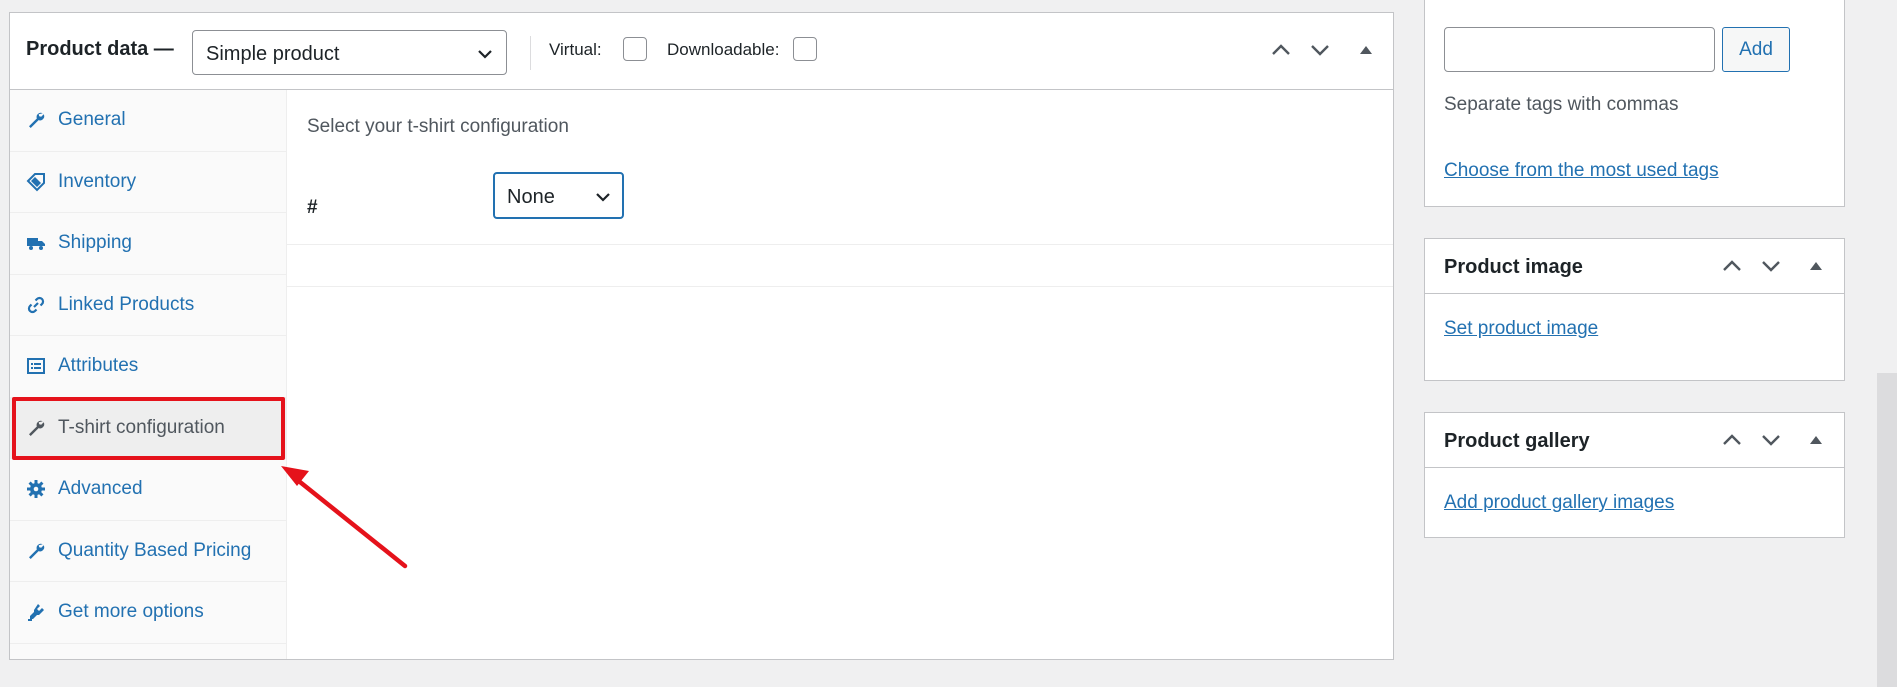  Describe the element at coordinates (1634, 440) in the screenshot. I see `product-gallery-header: Product gallery` at that location.